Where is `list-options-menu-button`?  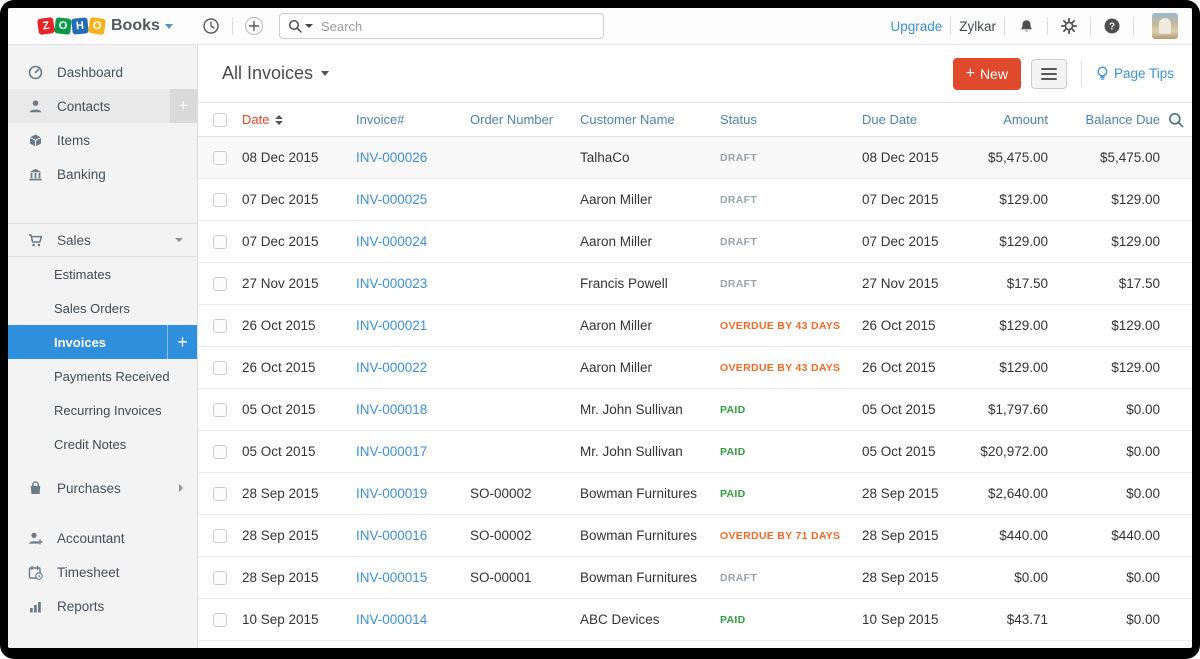
list-options-menu-button is located at coordinates (1048, 73).